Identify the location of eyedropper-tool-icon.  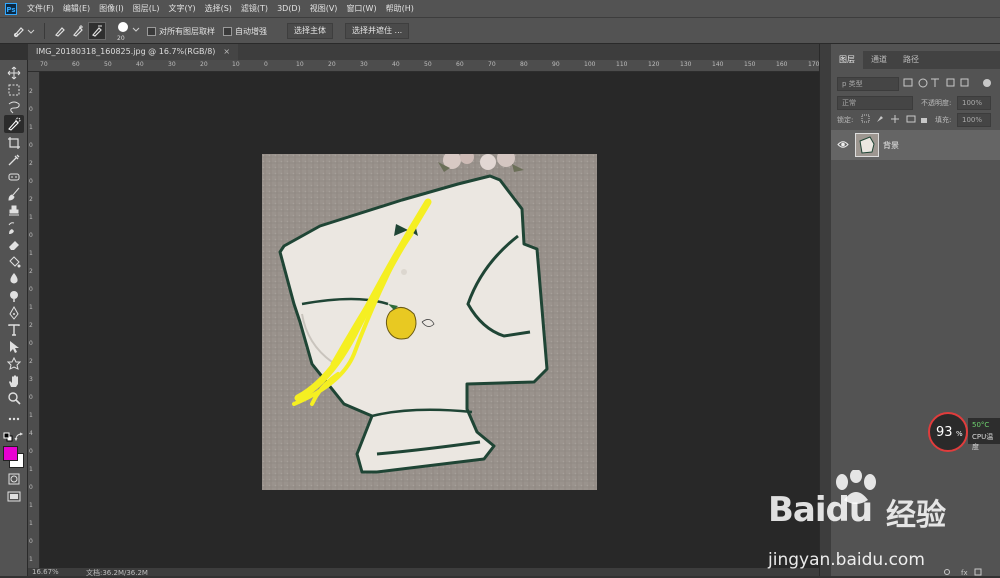
(14, 160).